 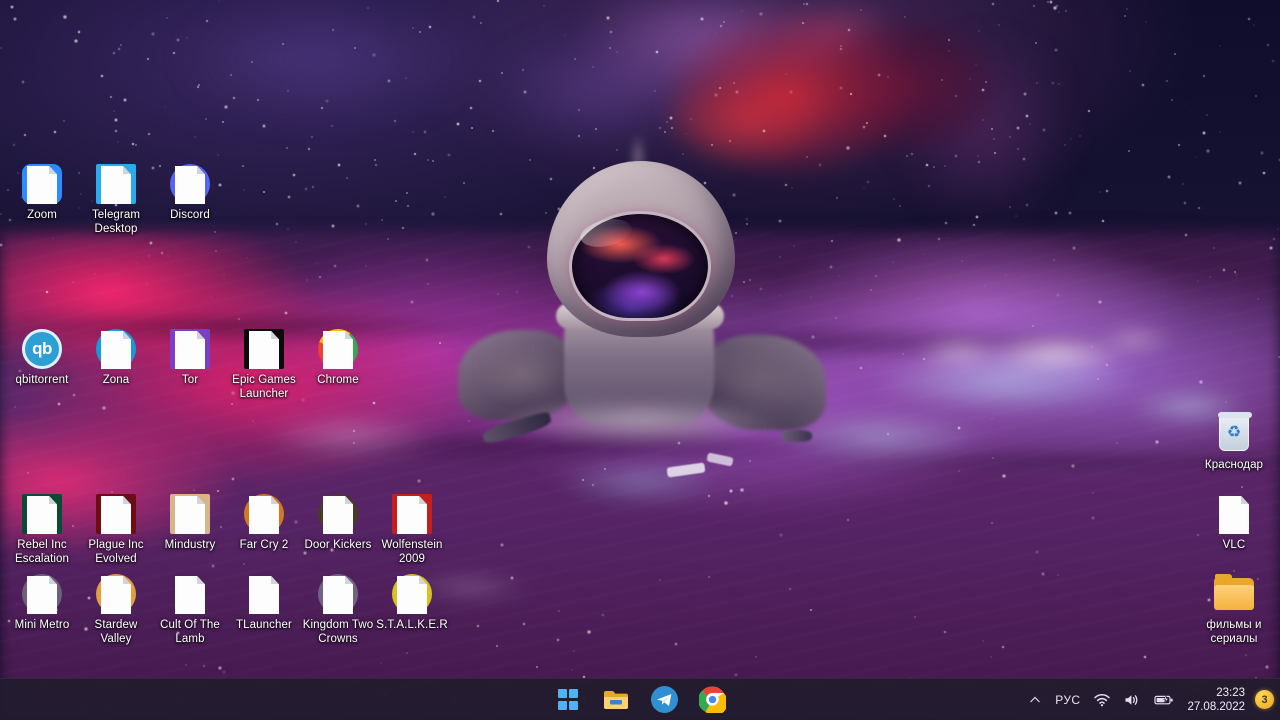 I want to click on folder-glyph, so click(x=1234, y=592).